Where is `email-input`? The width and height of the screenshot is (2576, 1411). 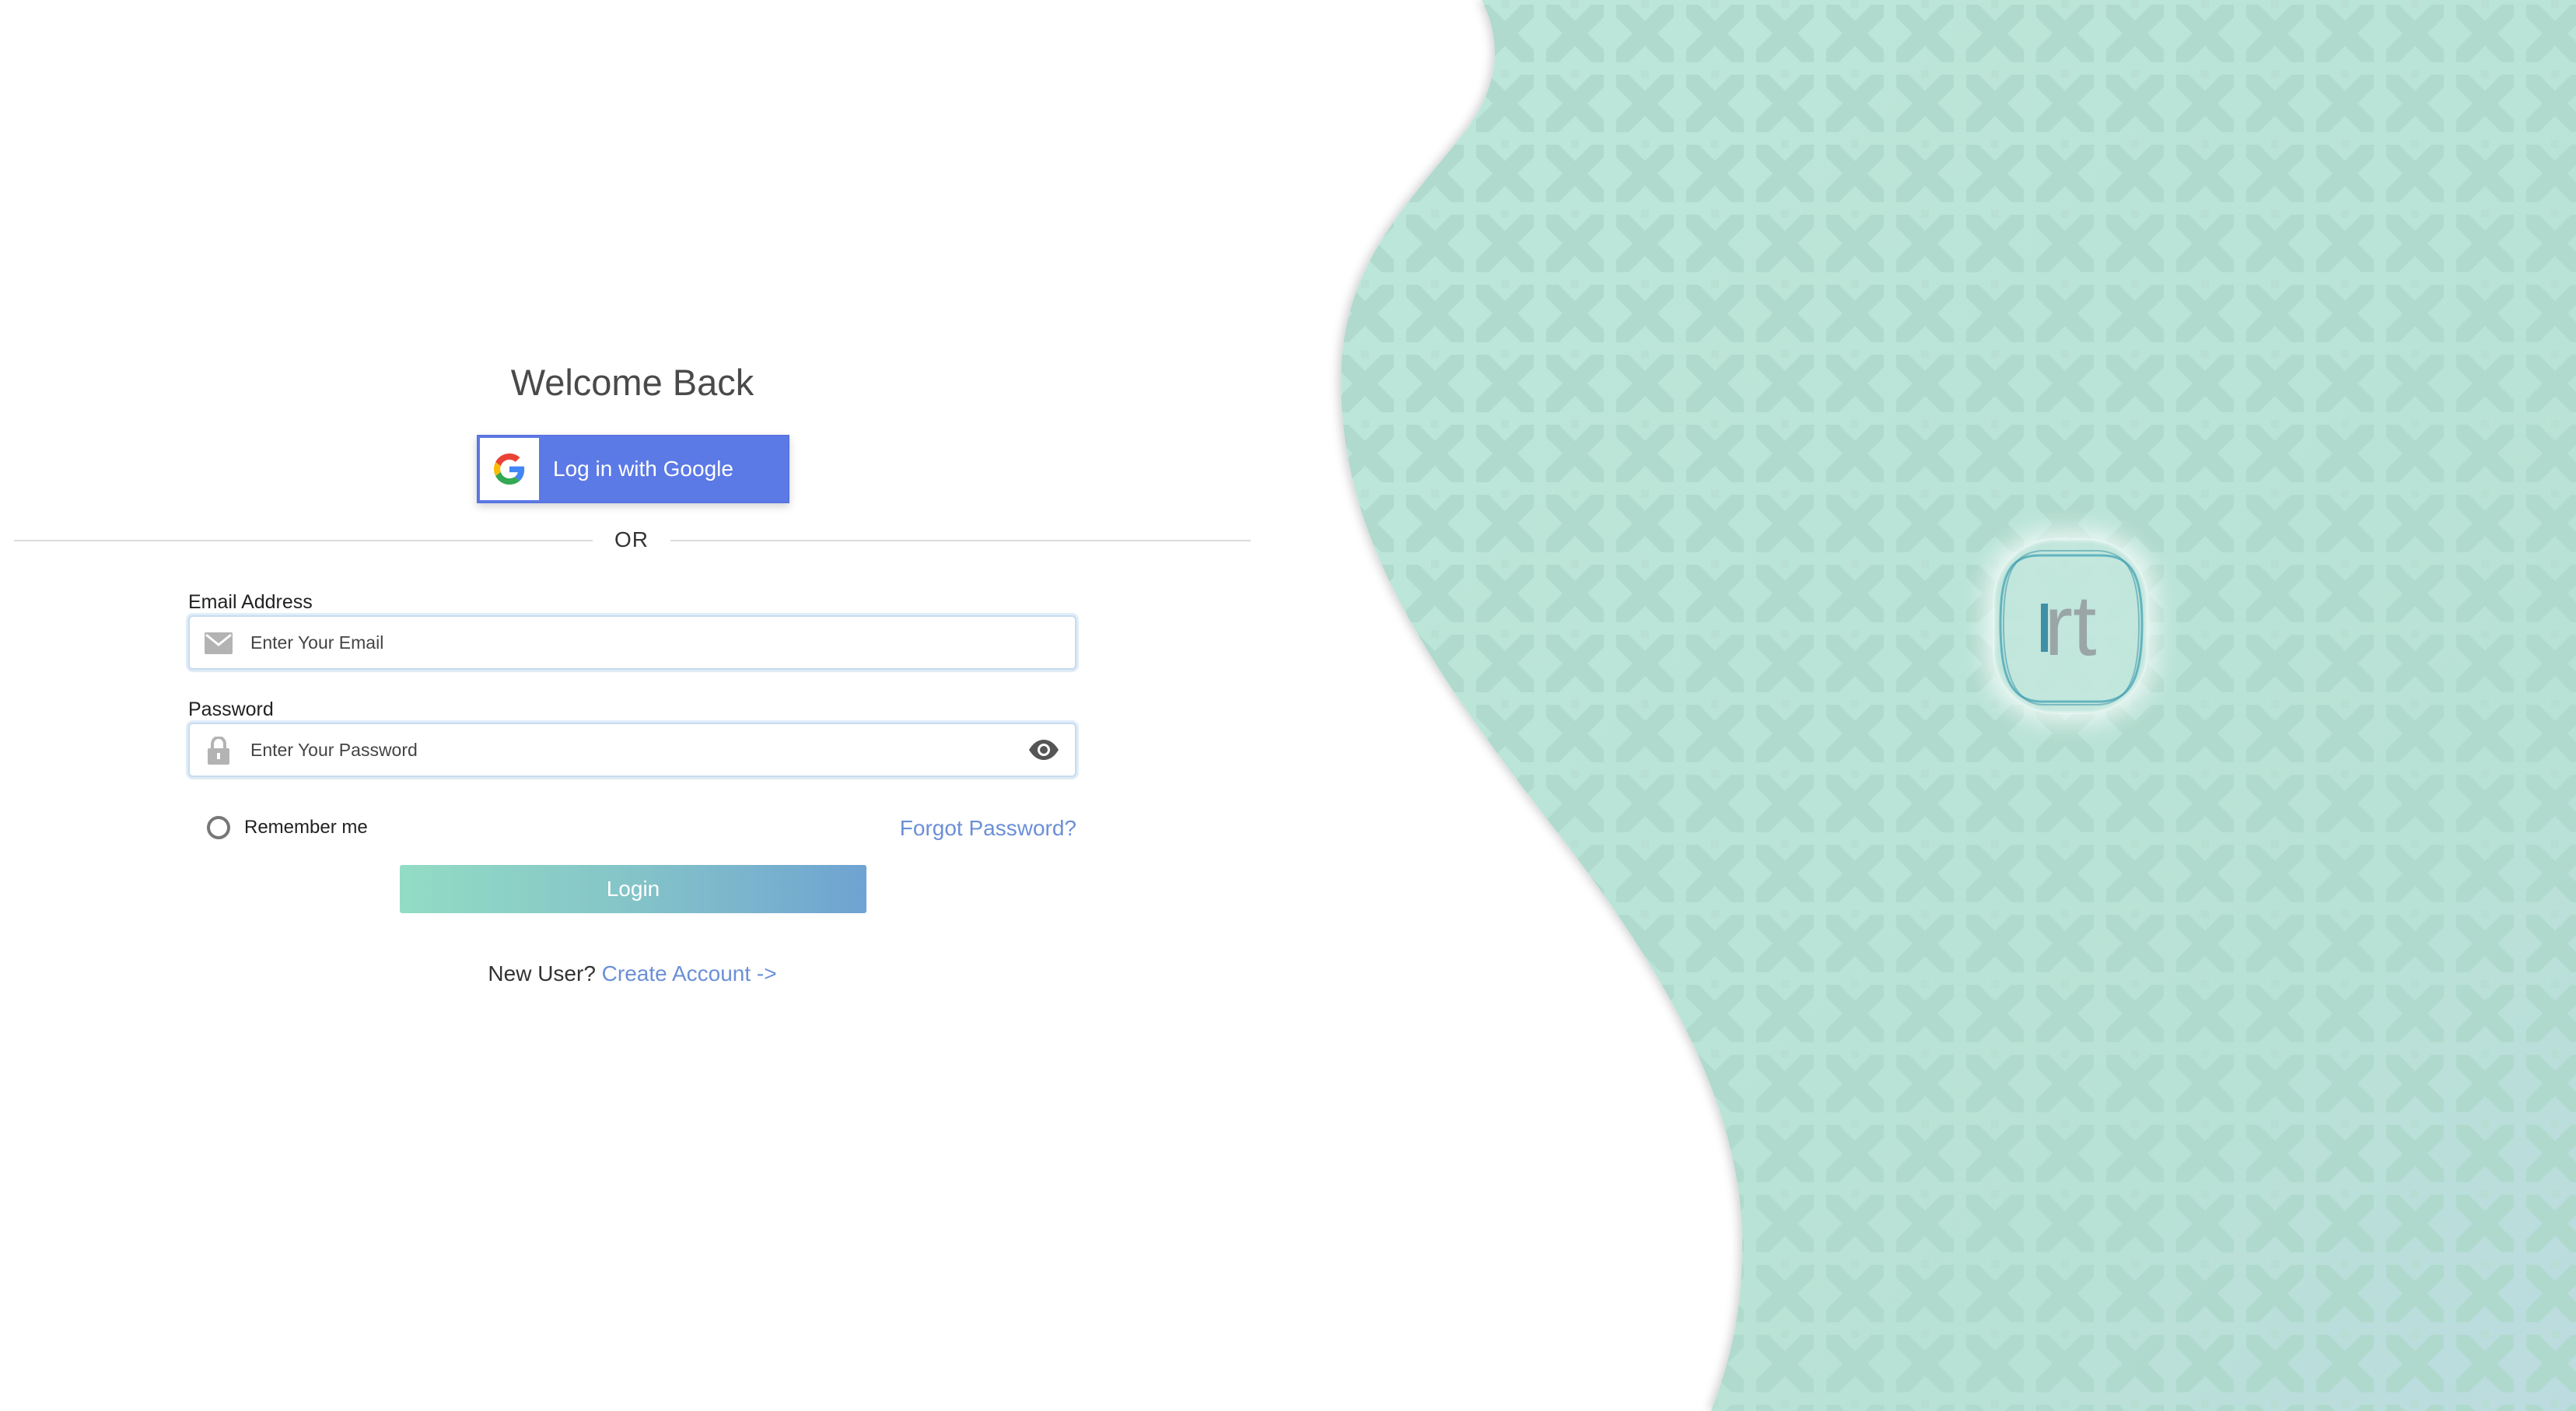
email-input is located at coordinates (624, 643).